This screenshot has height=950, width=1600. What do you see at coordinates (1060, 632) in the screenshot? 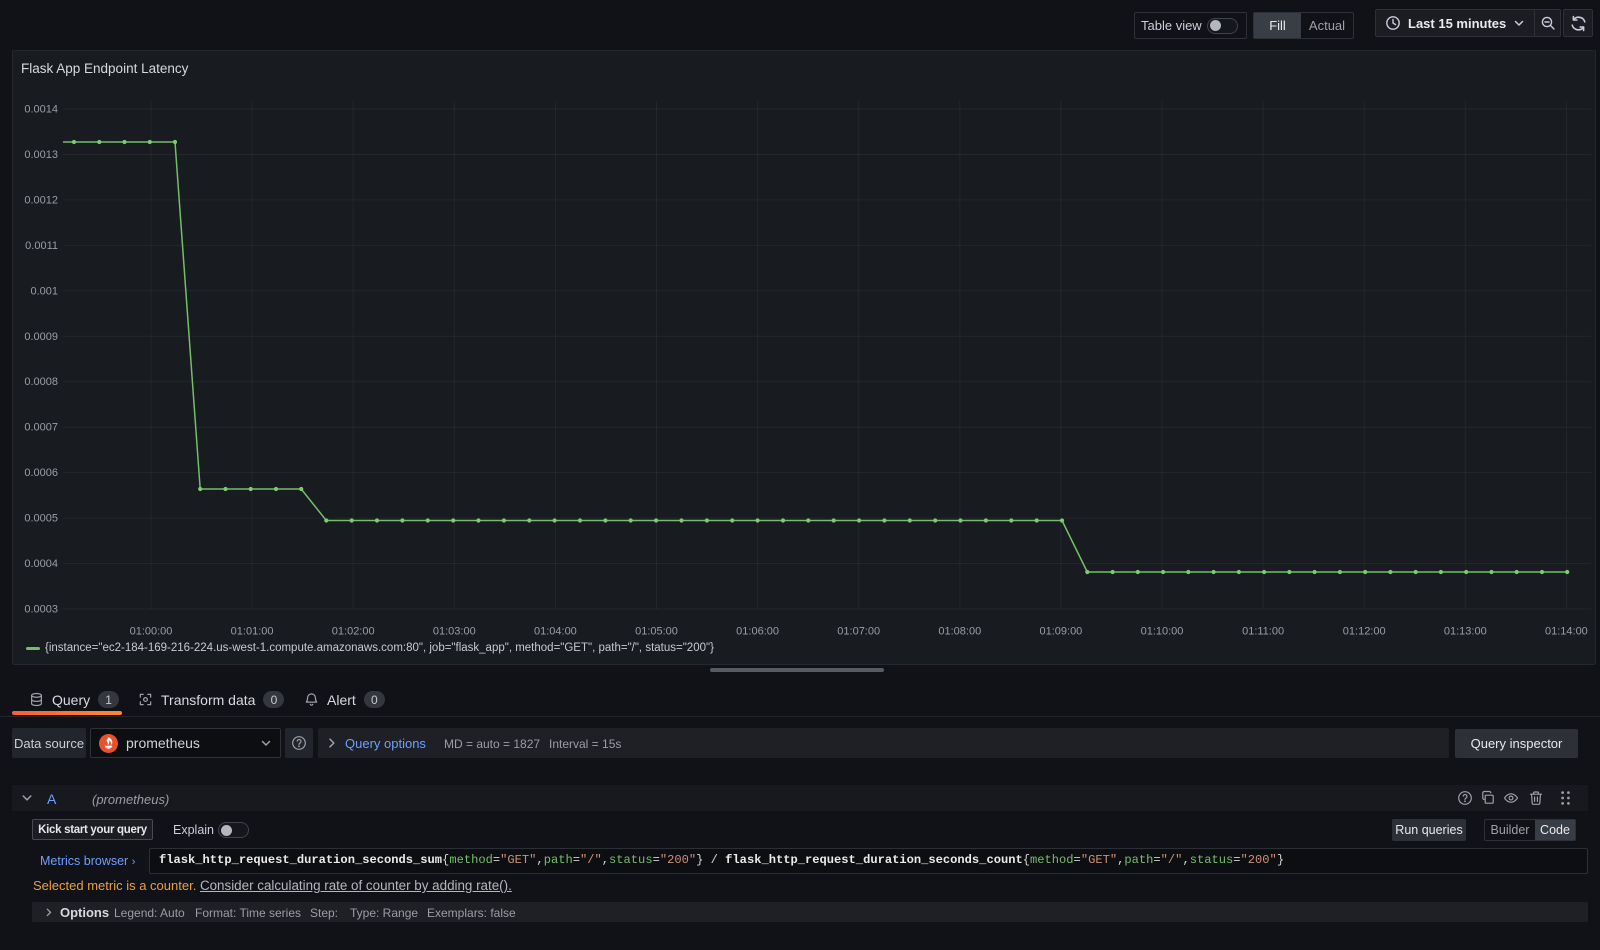
I see `svg-text: 01:09:00` at bounding box center [1060, 632].